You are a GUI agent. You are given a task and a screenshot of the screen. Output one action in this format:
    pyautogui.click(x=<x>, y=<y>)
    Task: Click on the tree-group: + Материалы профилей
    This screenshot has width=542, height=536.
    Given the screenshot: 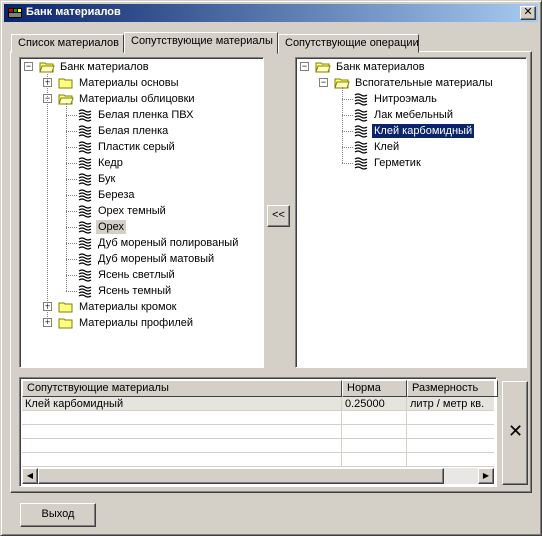 What is the action you would take?
    pyautogui.click(x=141, y=323)
    